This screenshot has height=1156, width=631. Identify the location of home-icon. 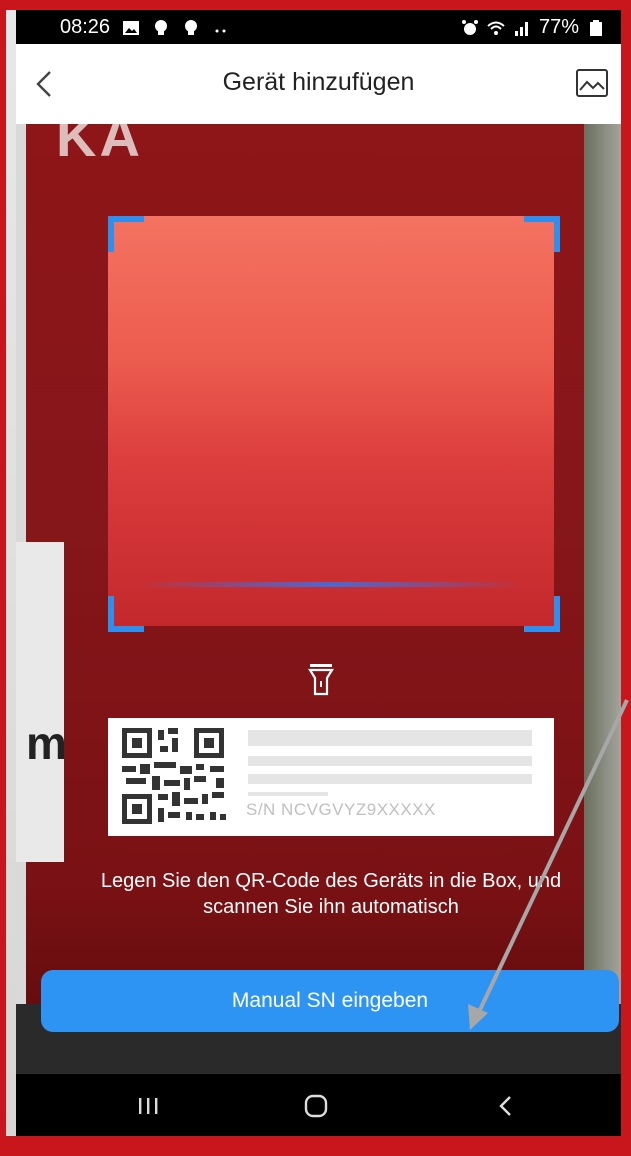
(316, 1106).